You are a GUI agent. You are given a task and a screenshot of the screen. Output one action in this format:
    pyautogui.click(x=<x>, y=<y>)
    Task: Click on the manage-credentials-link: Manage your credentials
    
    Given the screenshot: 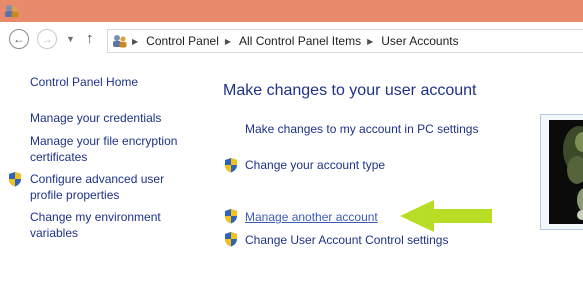 What is the action you would take?
    pyautogui.click(x=112, y=118)
    